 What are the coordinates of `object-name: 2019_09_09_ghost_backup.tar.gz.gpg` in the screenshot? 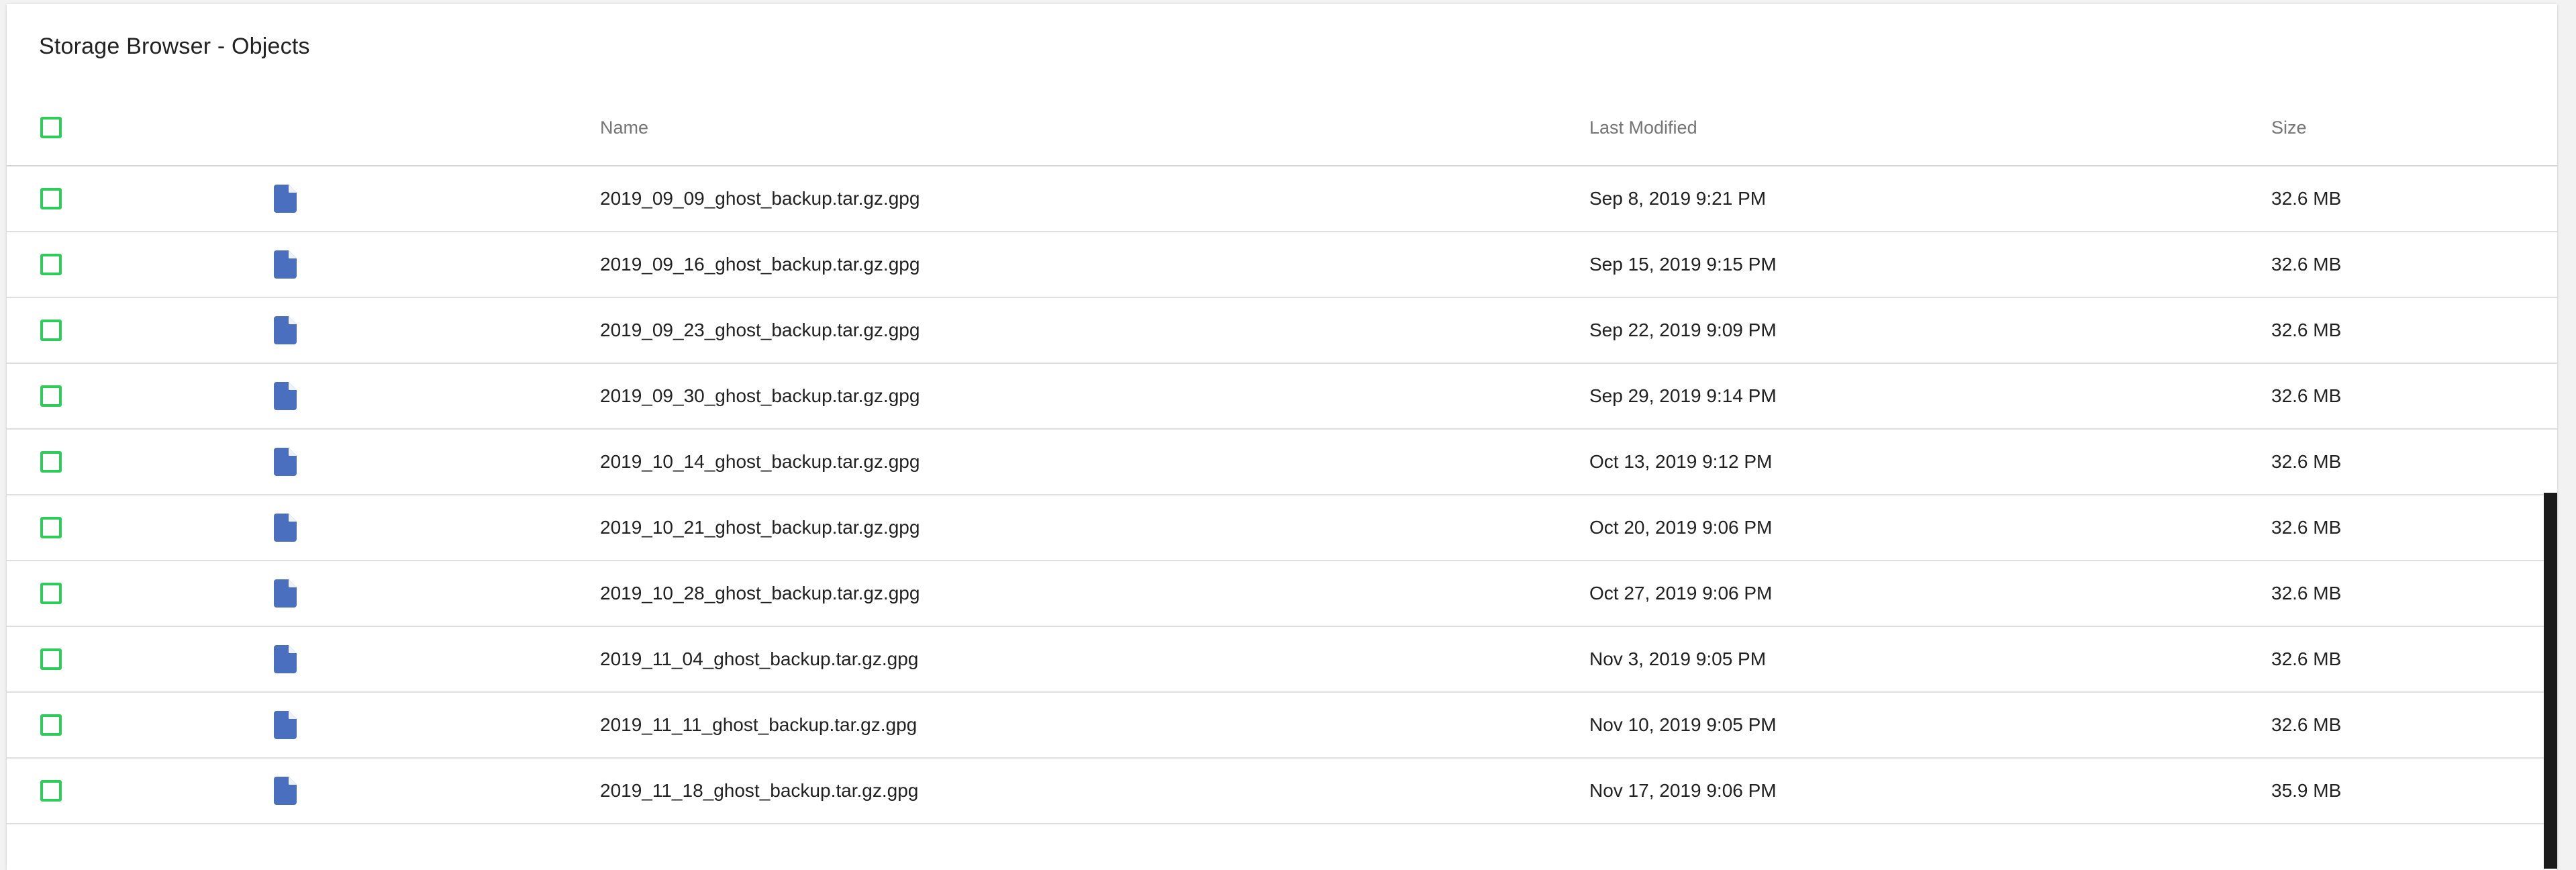 It's located at (760, 199).